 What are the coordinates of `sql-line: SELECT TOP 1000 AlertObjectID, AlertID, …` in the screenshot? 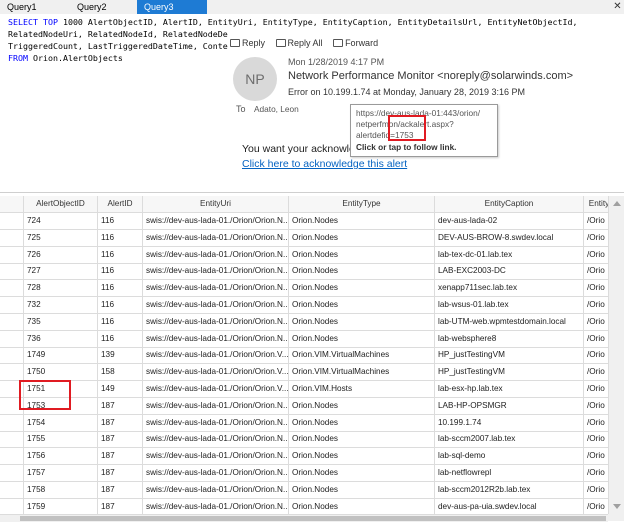 It's located at (292, 22).